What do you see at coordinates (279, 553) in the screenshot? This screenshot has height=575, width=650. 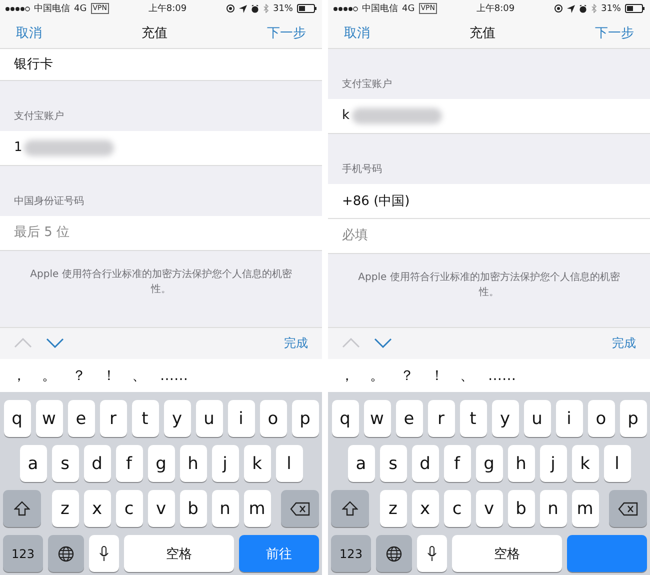 I see `return-key: 前往` at bounding box center [279, 553].